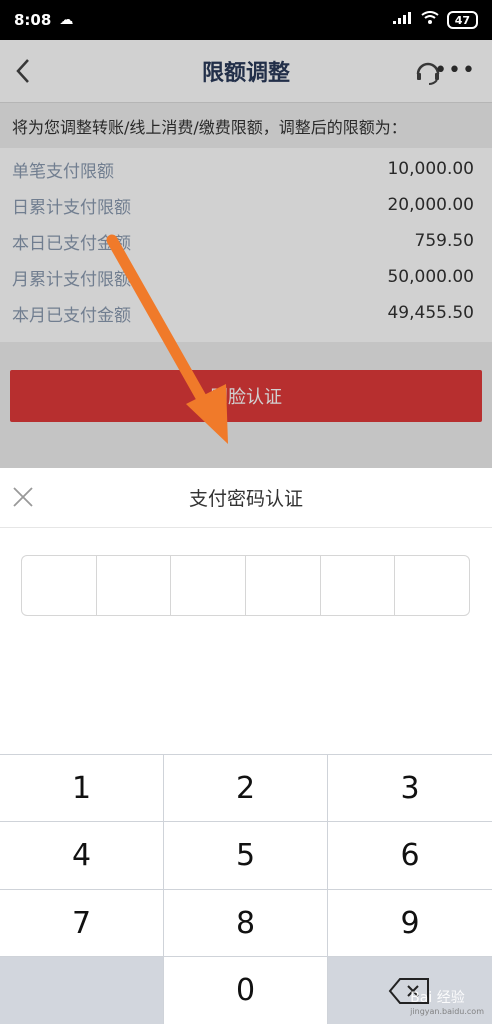  What do you see at coordinates (462, 20) in the screenshot?
I see `battery-icon: 47` at bounding box center [462, 20].